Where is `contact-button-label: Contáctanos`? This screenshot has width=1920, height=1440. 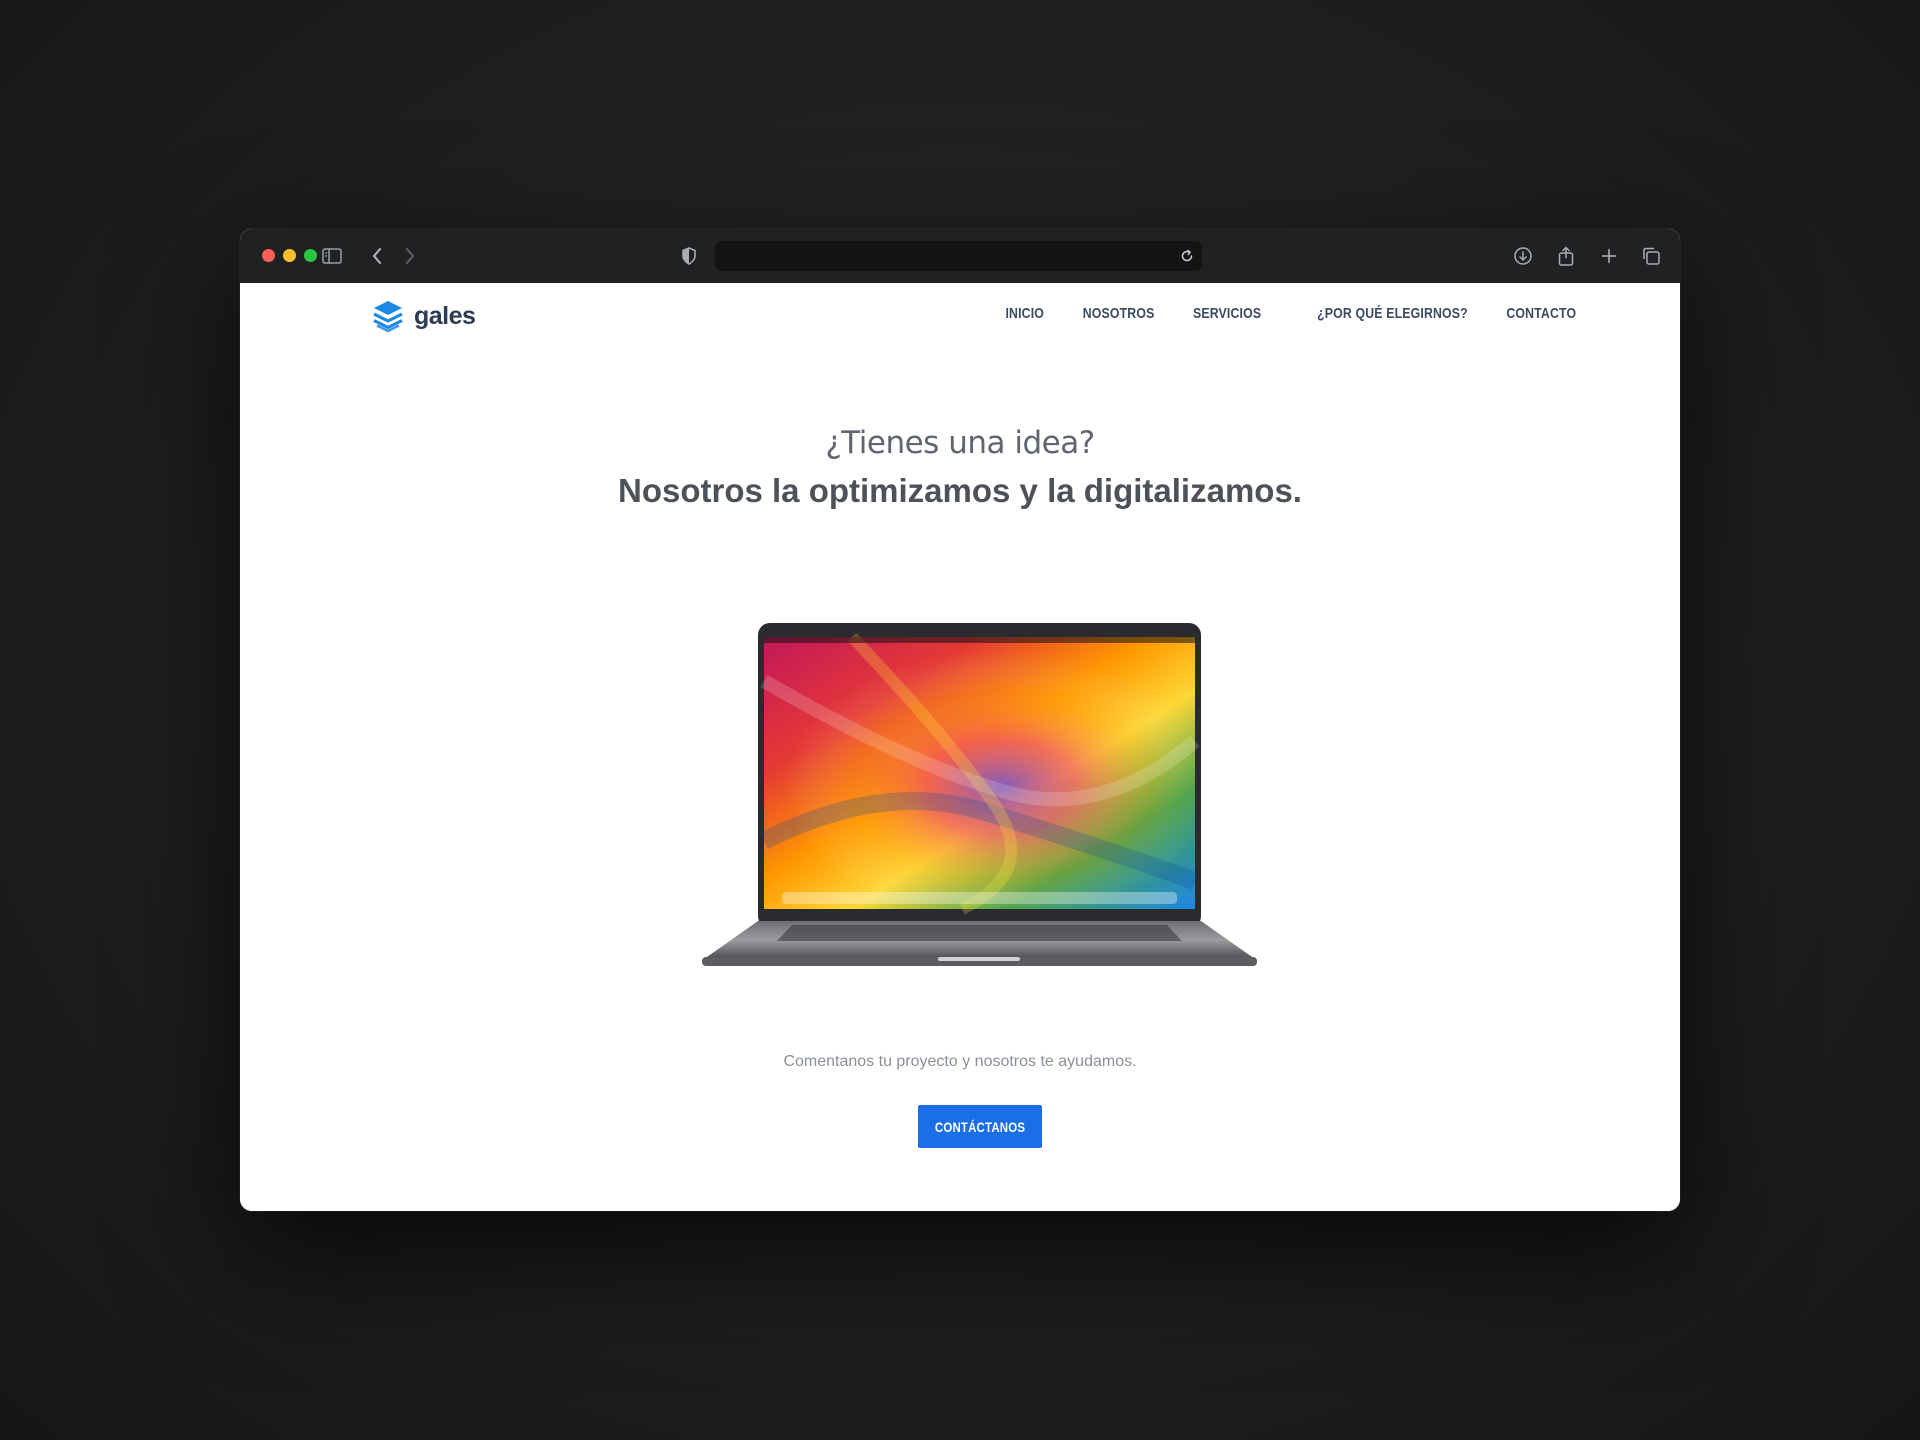
contact-button-label: Contáctanos is located at coordinates (980, 1126).